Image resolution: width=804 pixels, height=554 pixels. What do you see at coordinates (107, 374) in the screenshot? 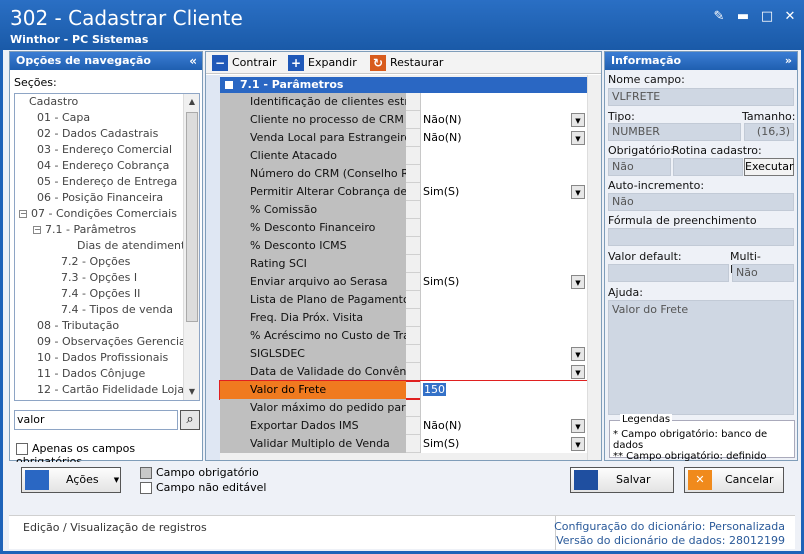
I see `tree-item: 11 - Dados Cônjuge` at bounding box center [107, 374].